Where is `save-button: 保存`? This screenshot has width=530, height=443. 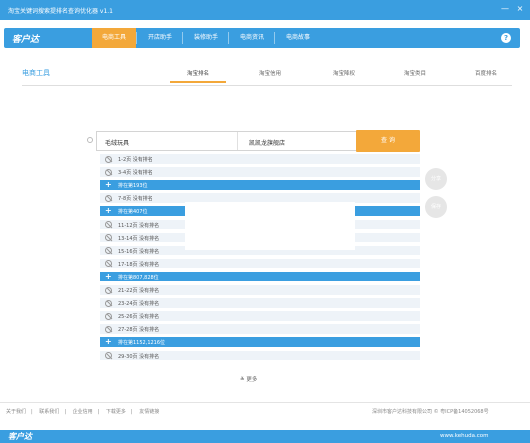 save-button: 保存 is located at coordinates (436, 207).